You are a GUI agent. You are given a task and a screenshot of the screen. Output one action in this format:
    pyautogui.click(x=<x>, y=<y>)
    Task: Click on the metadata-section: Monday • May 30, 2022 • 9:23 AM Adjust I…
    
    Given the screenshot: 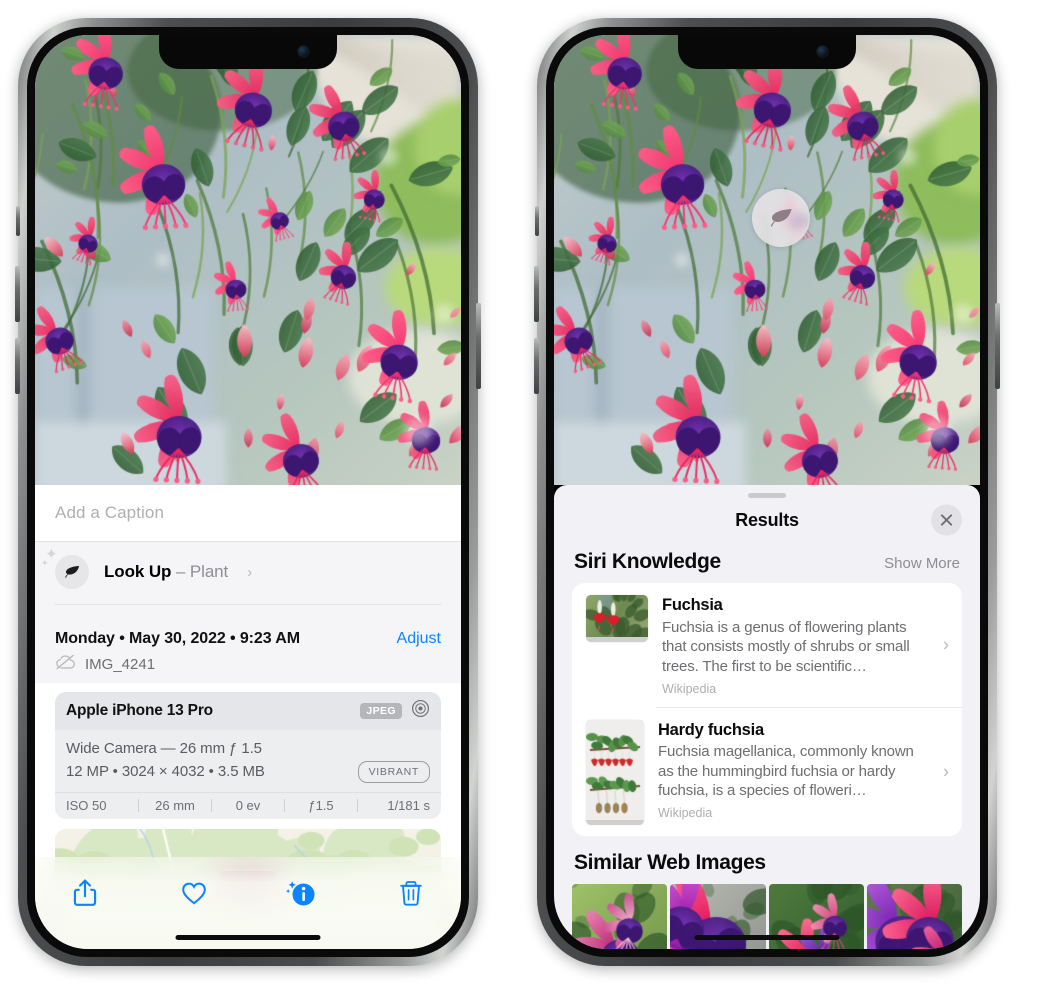 What is the action you would take?
    pyautogui.click(x=248, y=651)
    